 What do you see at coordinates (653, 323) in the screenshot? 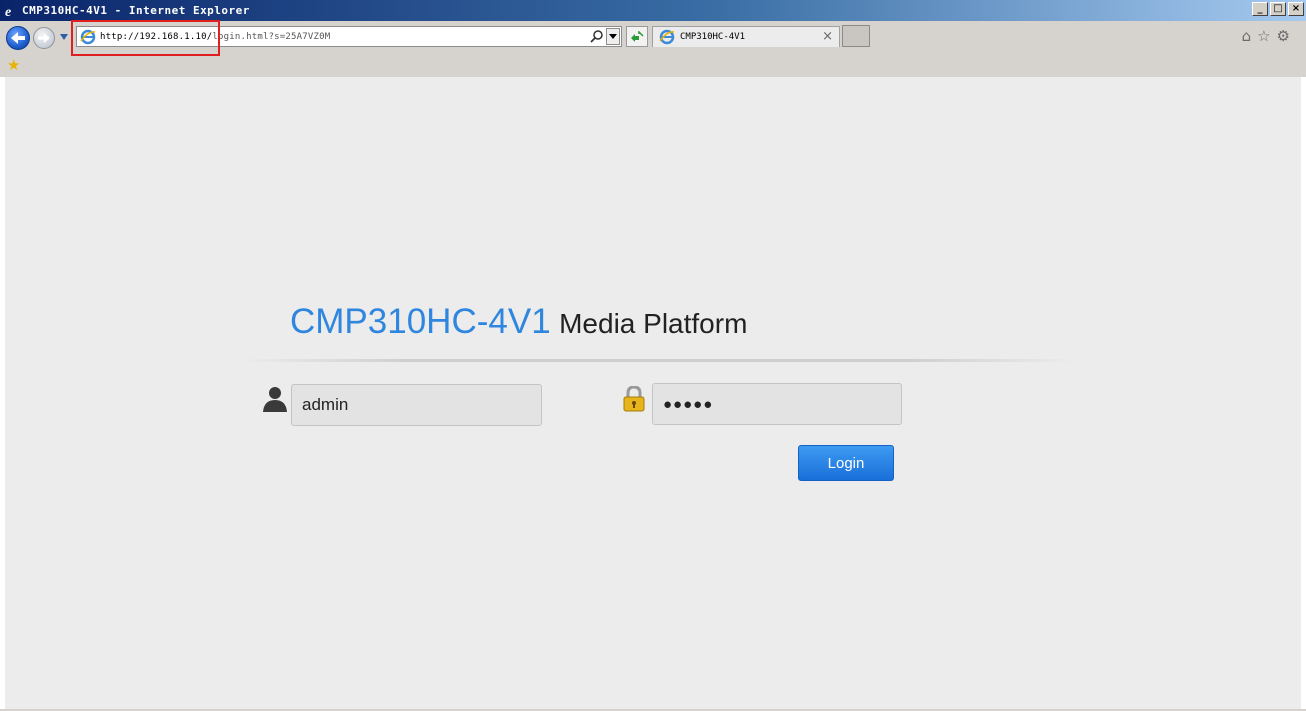
I see `product-subtitle: Media Platform` at bounding box center [653, 323].